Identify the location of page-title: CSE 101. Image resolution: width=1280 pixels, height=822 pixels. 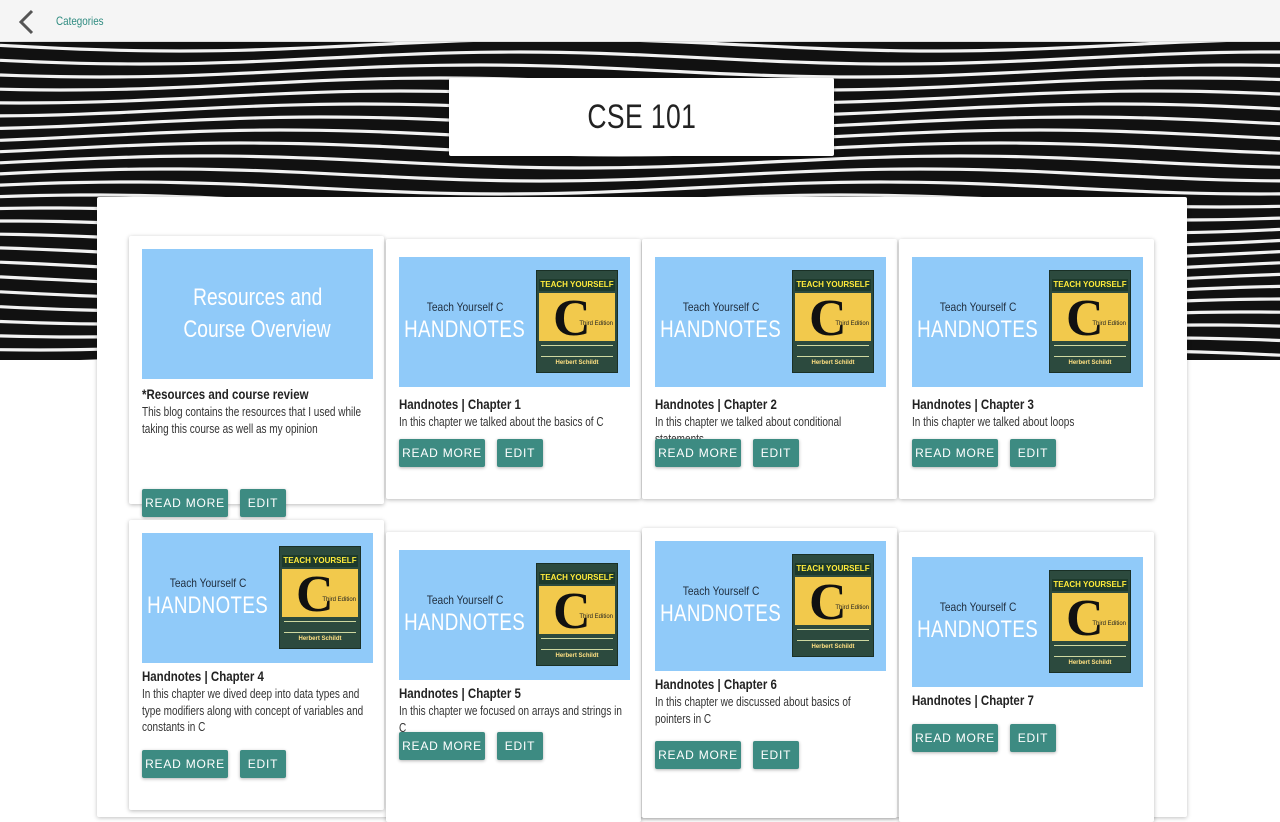
(641, 116).